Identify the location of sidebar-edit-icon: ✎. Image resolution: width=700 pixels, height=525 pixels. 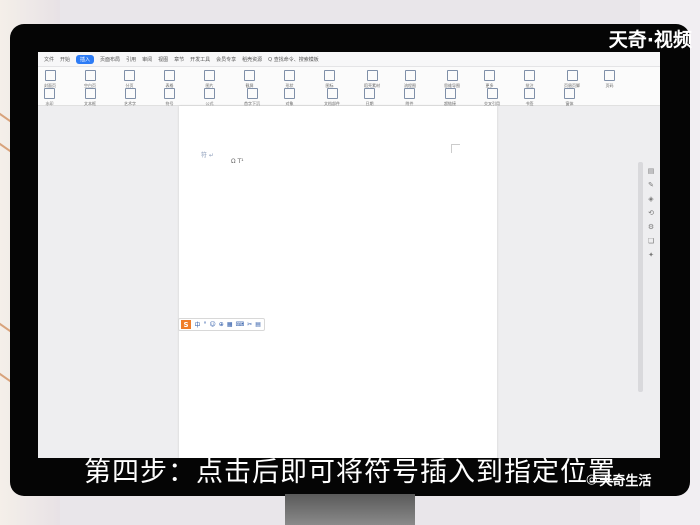
(651, 185).